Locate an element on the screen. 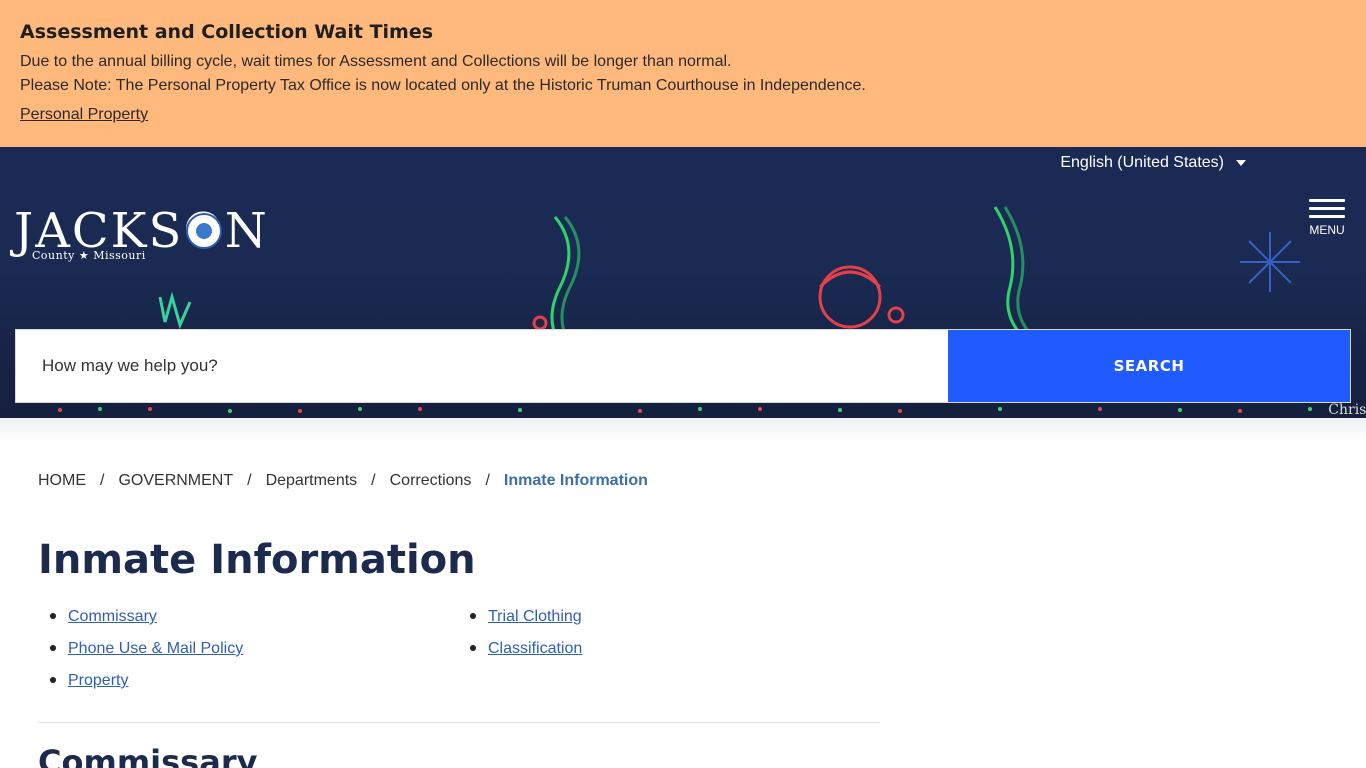  search-input is located at coordinates (482, 366).